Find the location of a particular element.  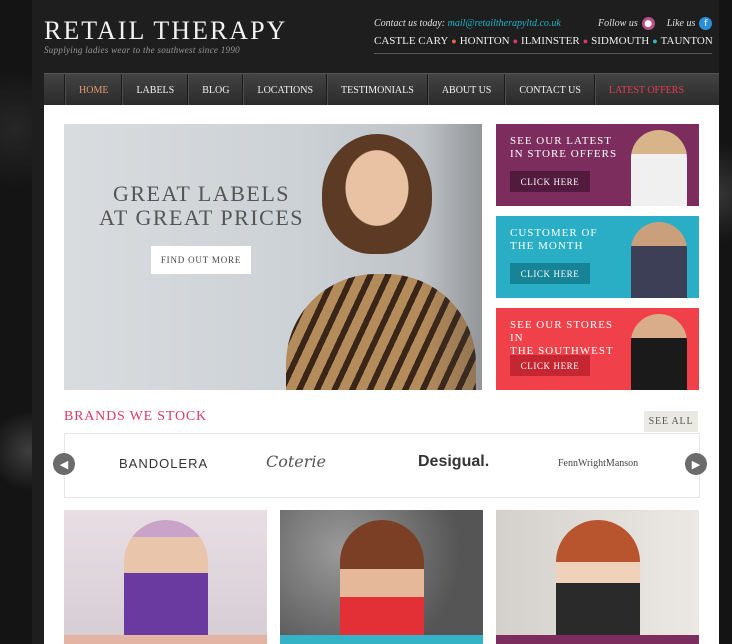

location-link: SIDMOUTH is located at coordinates (620, 41).